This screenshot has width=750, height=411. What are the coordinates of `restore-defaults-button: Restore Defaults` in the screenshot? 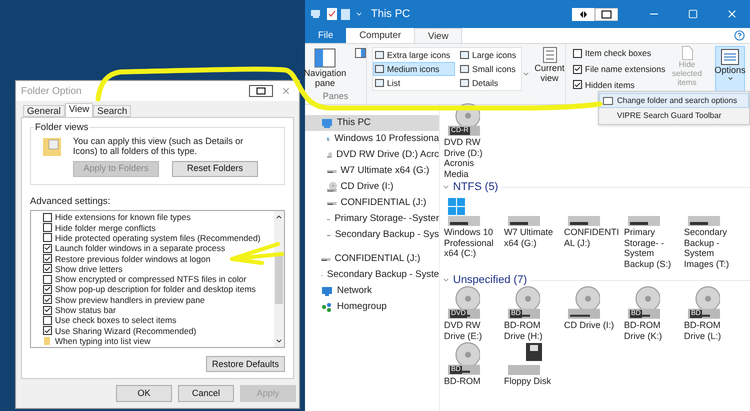 It's located at (245, 364).